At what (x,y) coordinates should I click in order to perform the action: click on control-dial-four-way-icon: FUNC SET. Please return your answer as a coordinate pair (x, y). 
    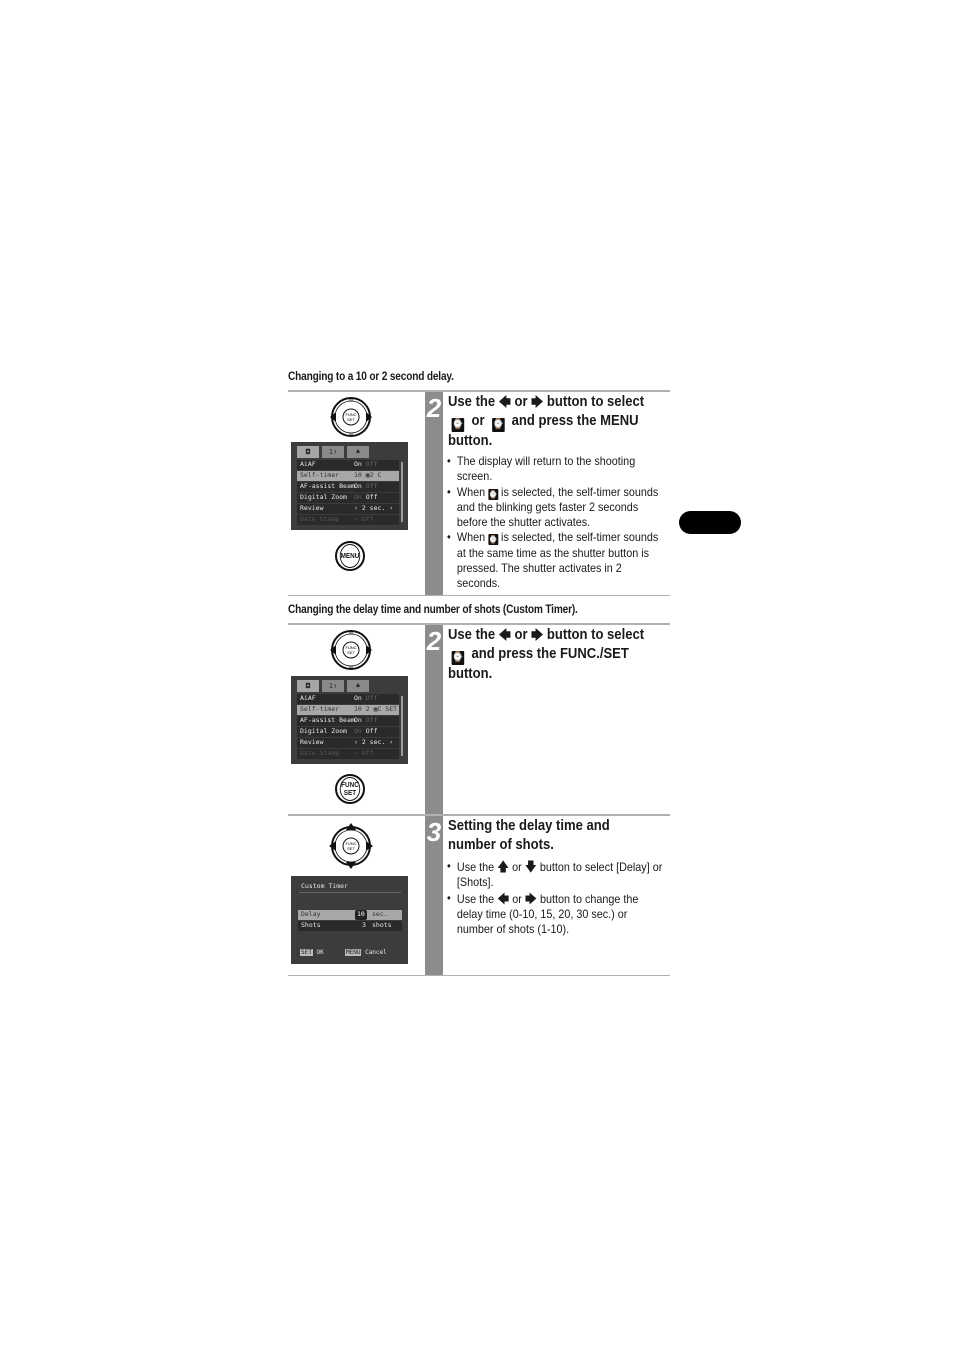
    Looking at the image, I should click on (351, 846).